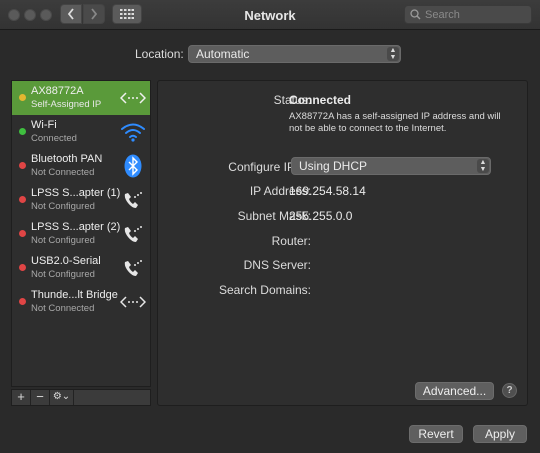  Describe the element at coordinates (76, 193) in the screenshot. I see `service-name: LPSS S...apter (1)` at that location.